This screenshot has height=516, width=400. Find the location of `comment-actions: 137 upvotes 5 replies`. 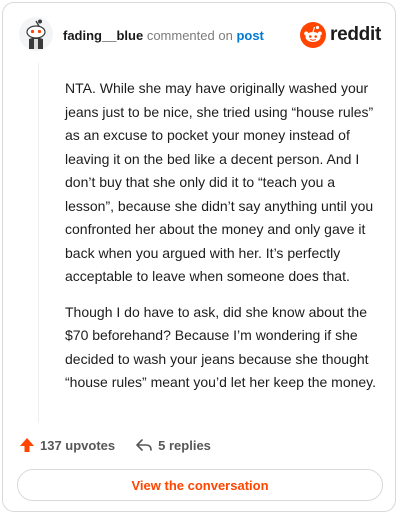

comment-actions: 137 upvotes 5 replies is located at coordinates (115, 445).